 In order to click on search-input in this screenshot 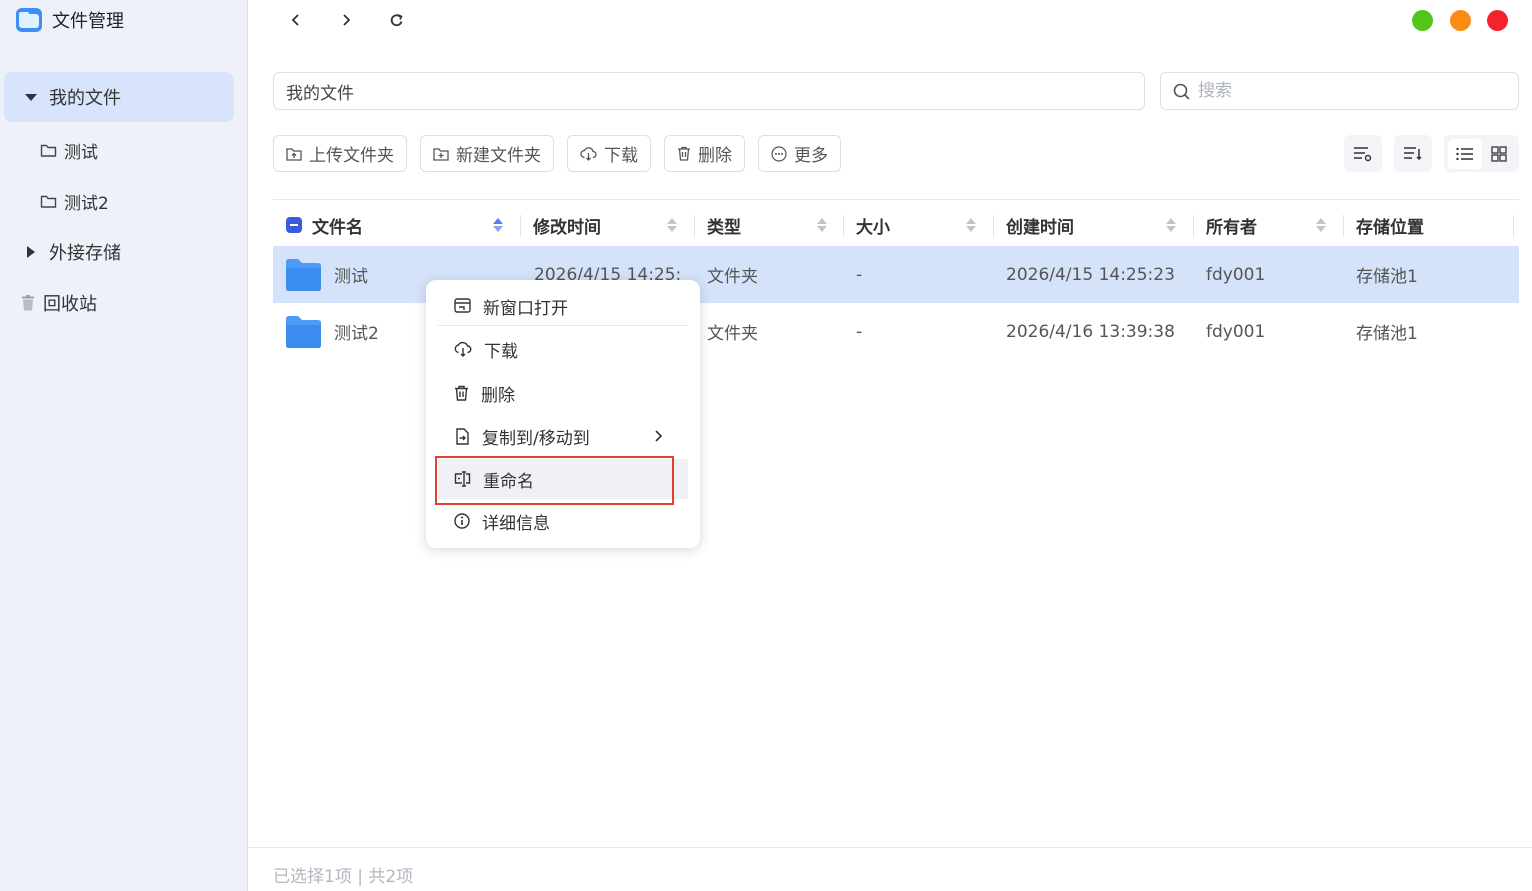, I will do `click(1348, 91)`.